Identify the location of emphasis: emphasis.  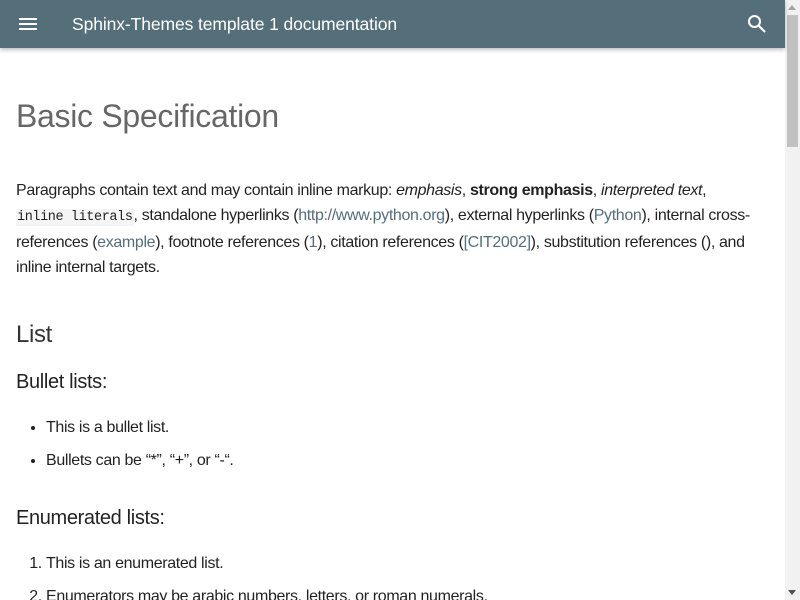
(429, 190).